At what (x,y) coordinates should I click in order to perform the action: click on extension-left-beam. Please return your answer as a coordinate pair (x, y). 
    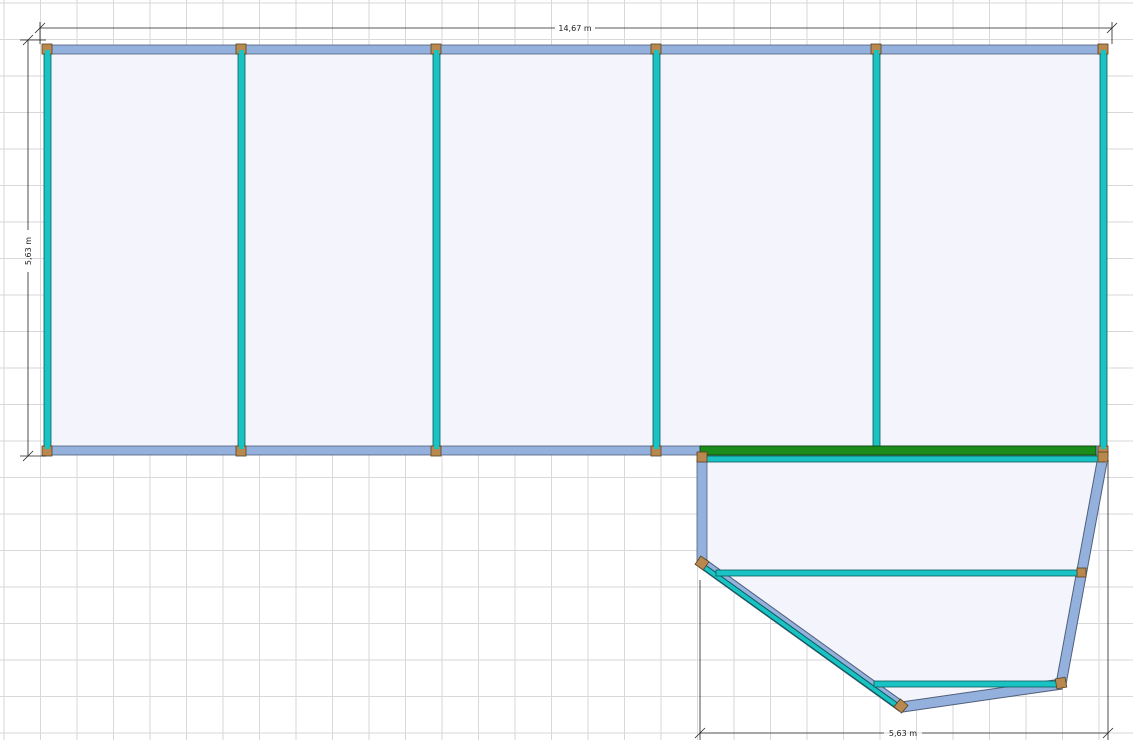
    Looking at the image, I should click on (702, 511).